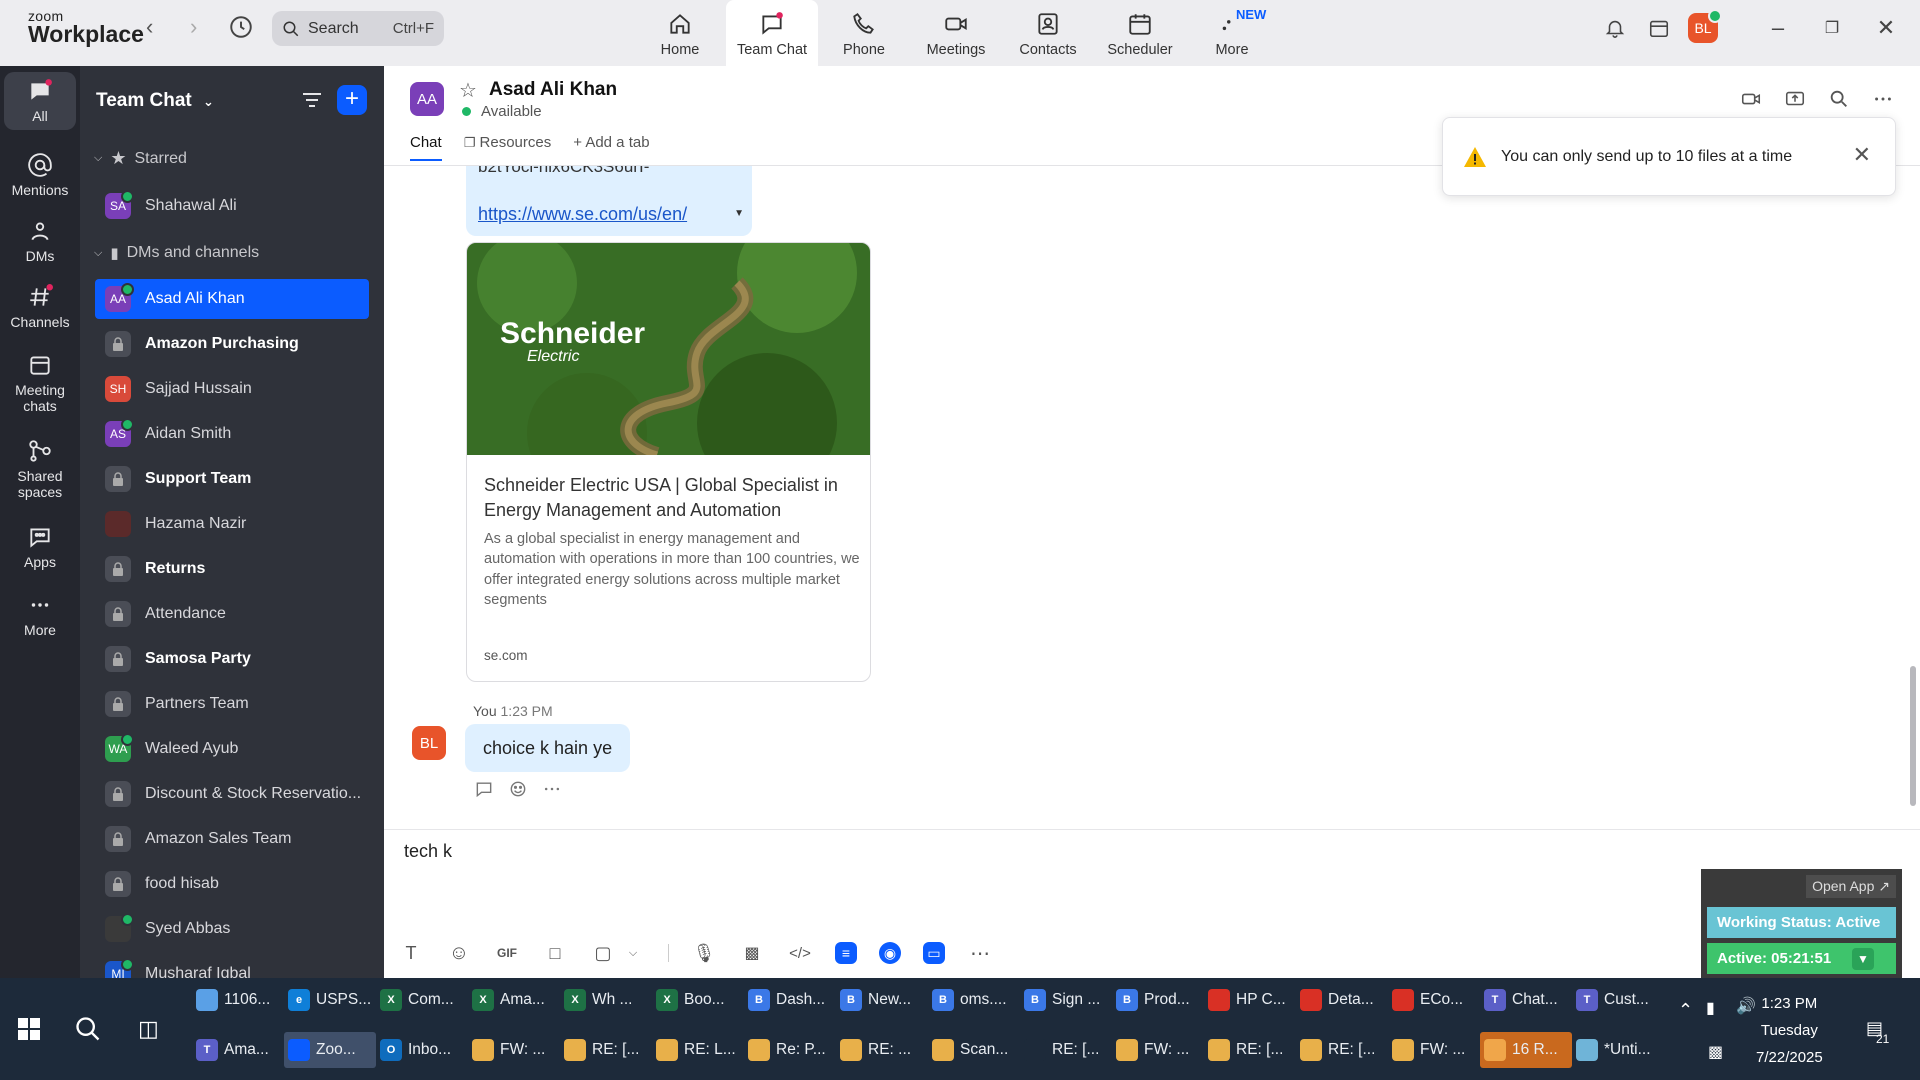 This screenshot has height=1080, width=1920. What do you see at coordinates (411, 953) in the screenshot?
I see `format-text-icon: T` at bounding box center [411, 953].